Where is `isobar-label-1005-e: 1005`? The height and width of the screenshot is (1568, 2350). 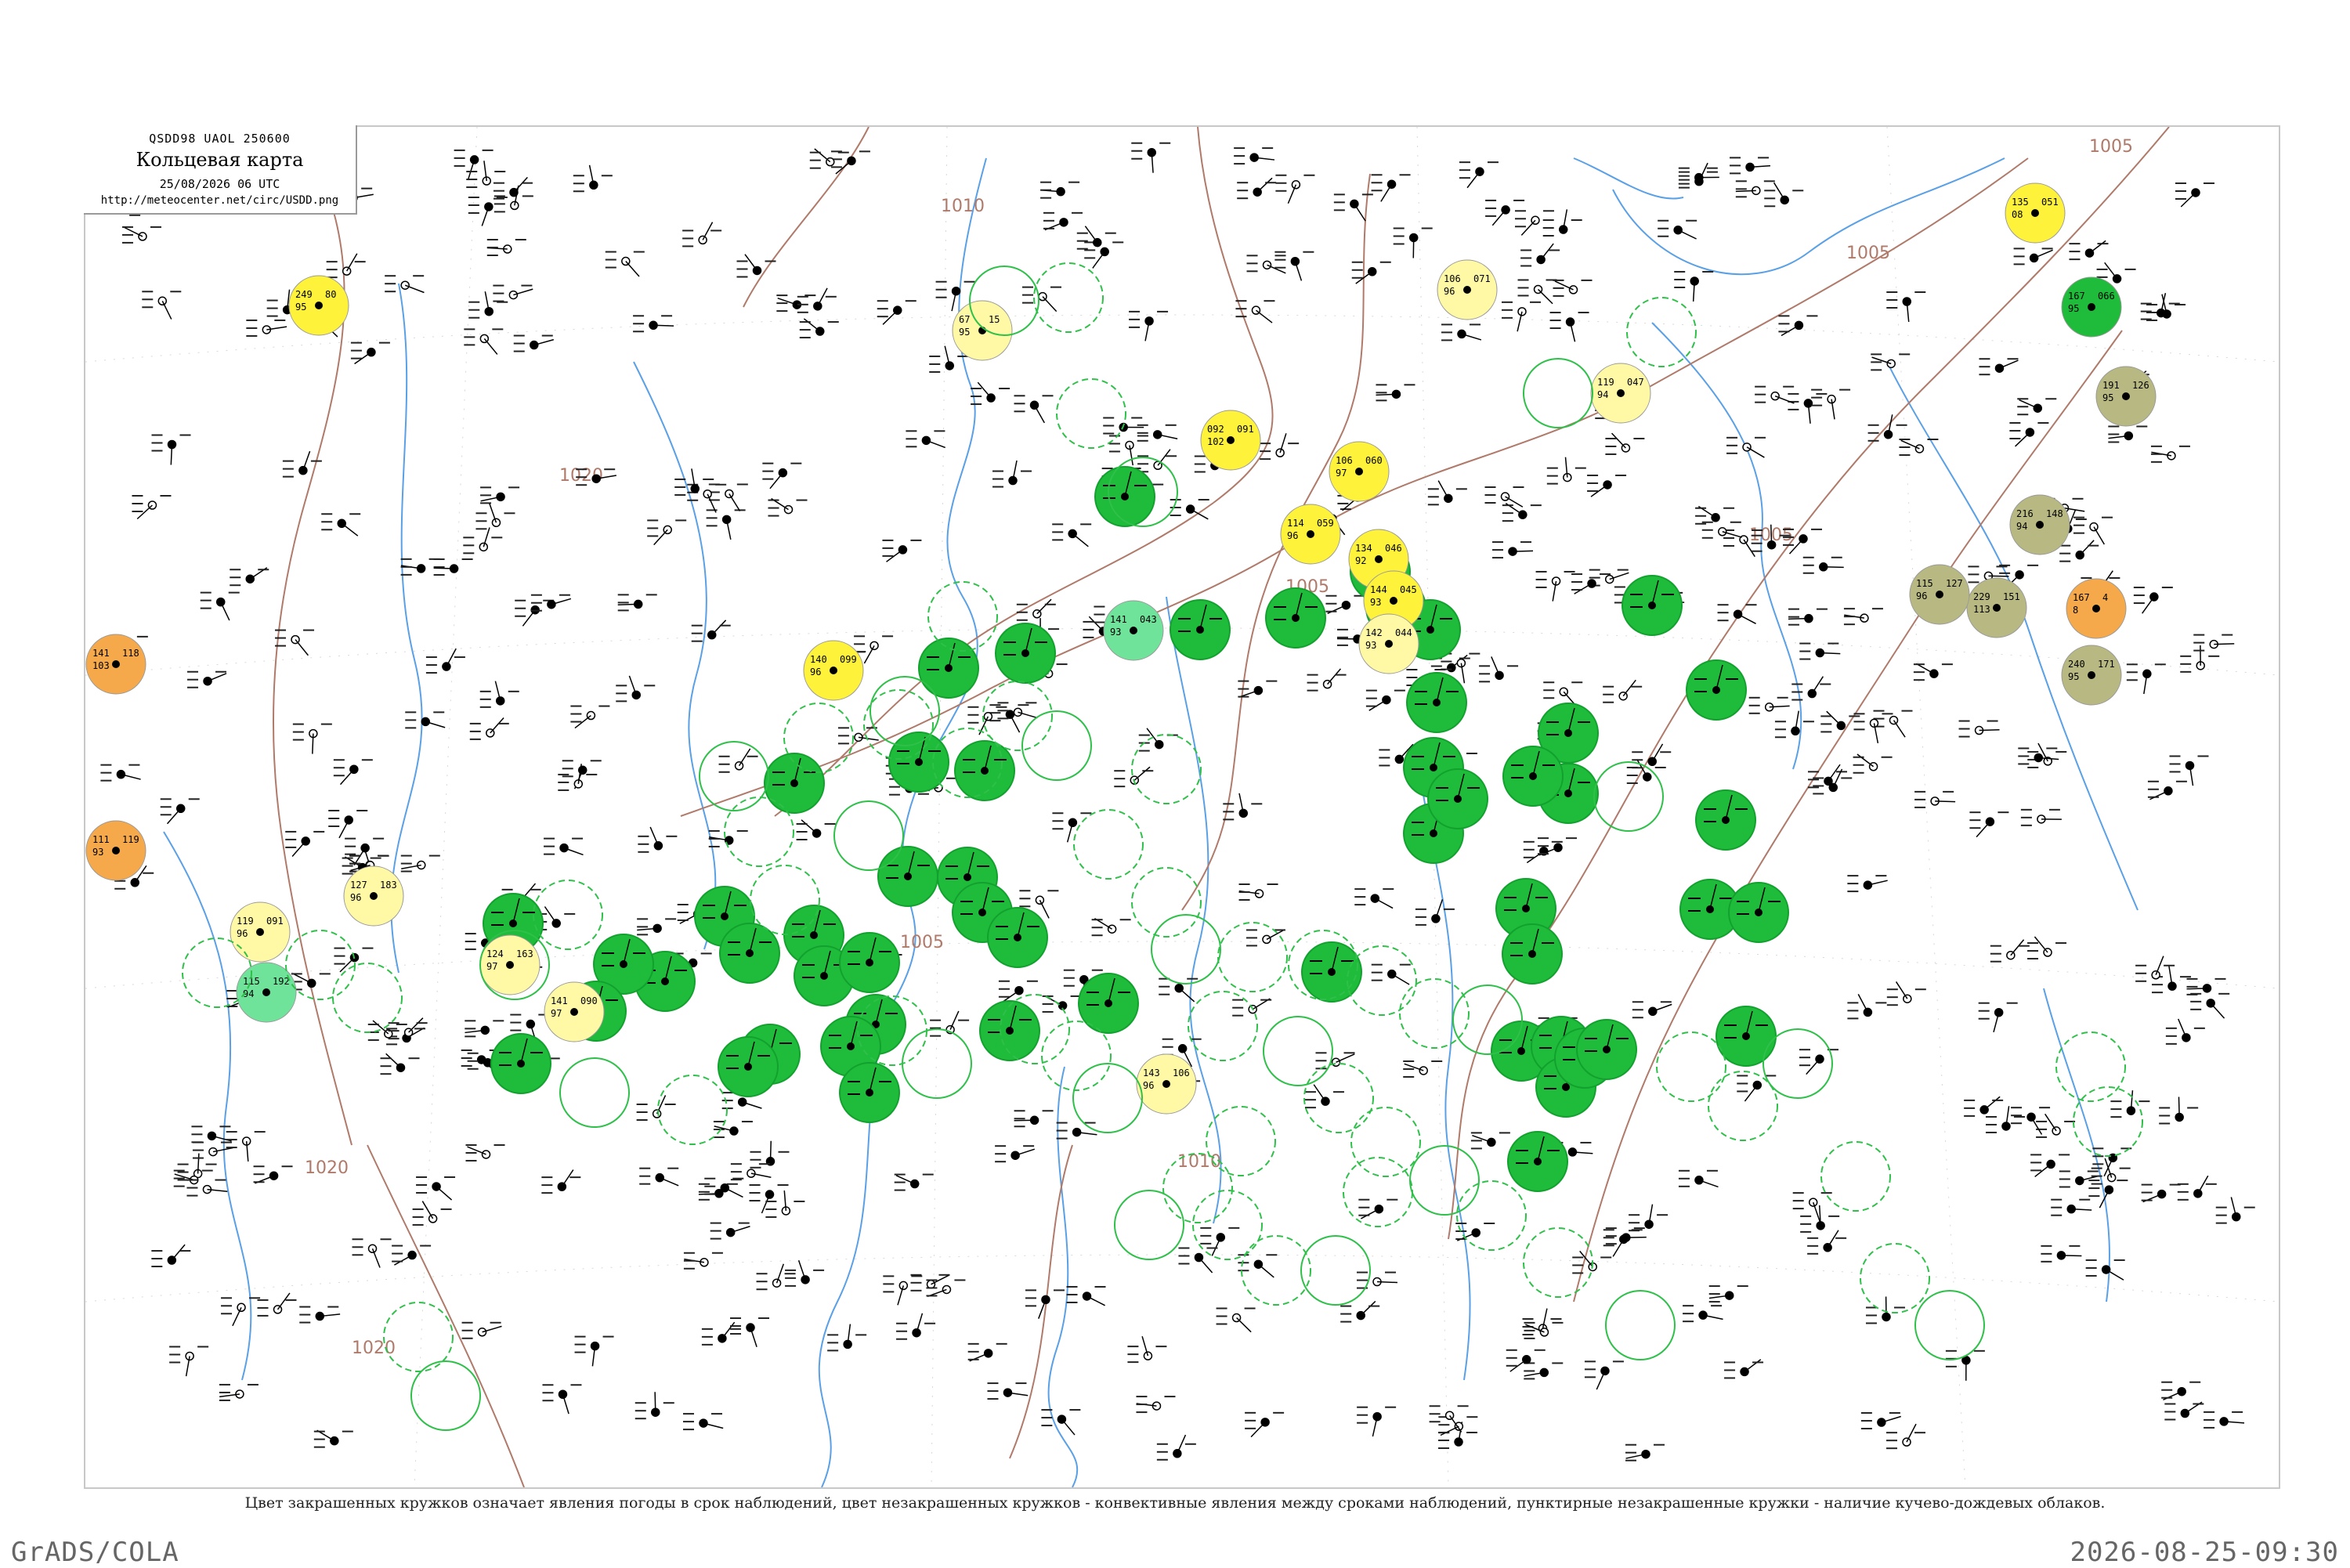 isobar-label-1005-e: 1005 is located at coordinates (922, 942).